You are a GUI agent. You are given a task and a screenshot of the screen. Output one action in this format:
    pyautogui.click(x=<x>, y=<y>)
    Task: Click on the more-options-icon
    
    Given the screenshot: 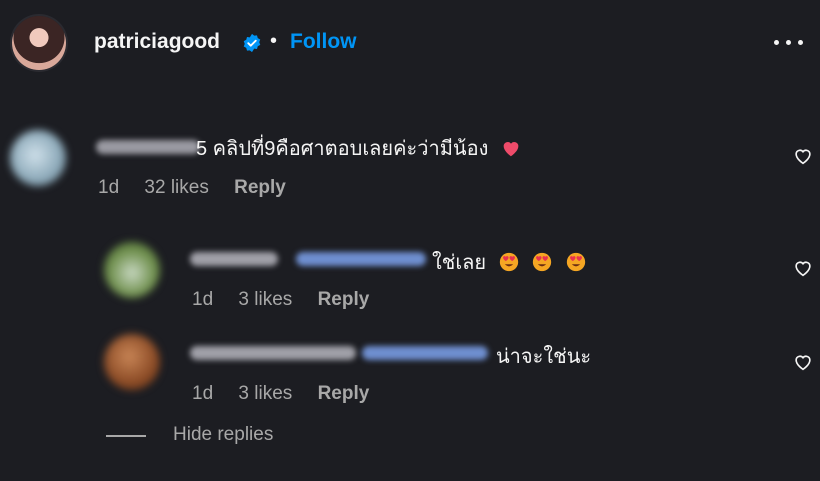 What is the action you would take?
    pyautogui.click(x=789, y=43)
    